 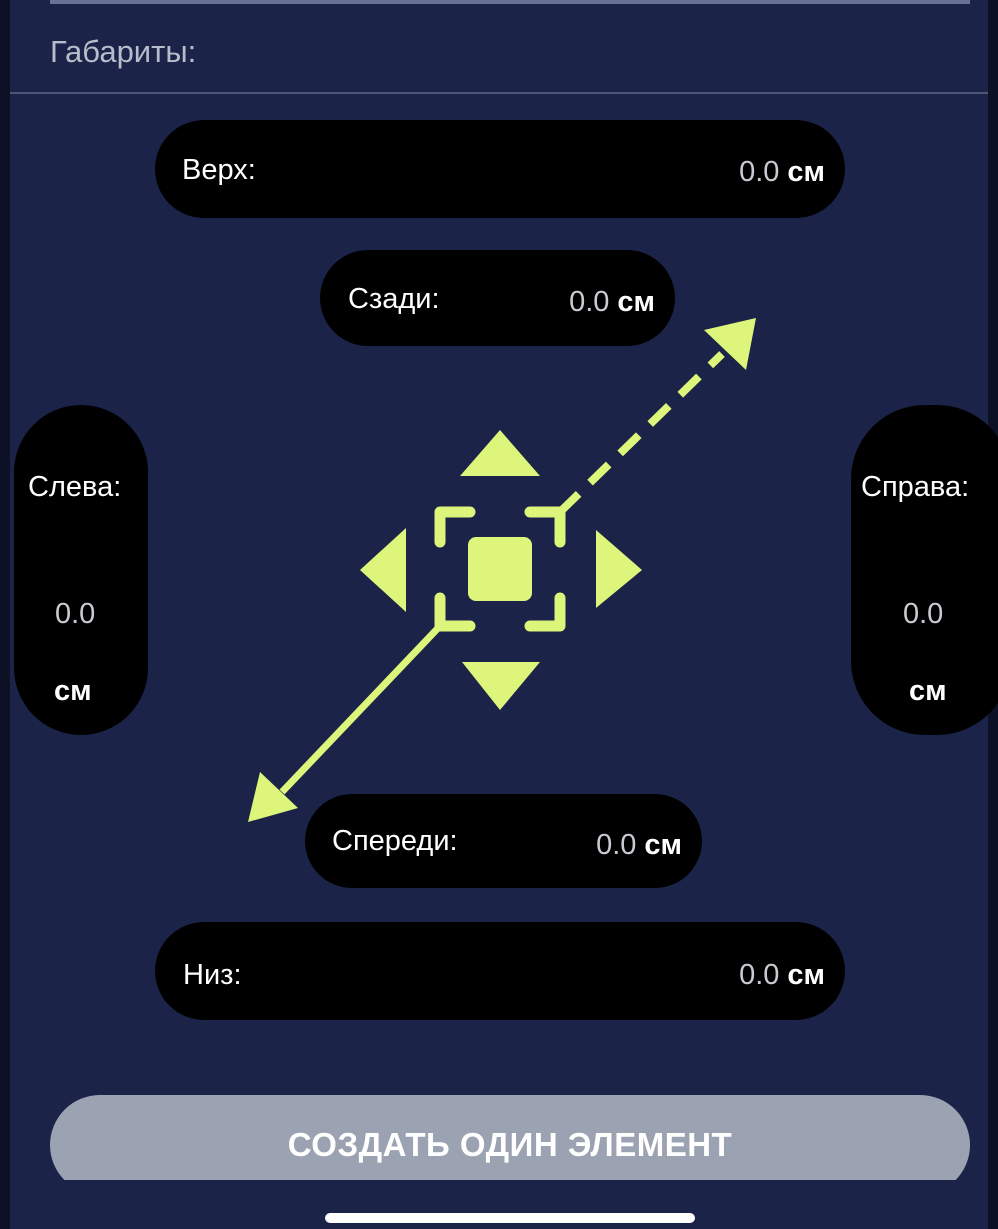 I want to click on bottom-label: Низ:, so click(x=212, y=975).